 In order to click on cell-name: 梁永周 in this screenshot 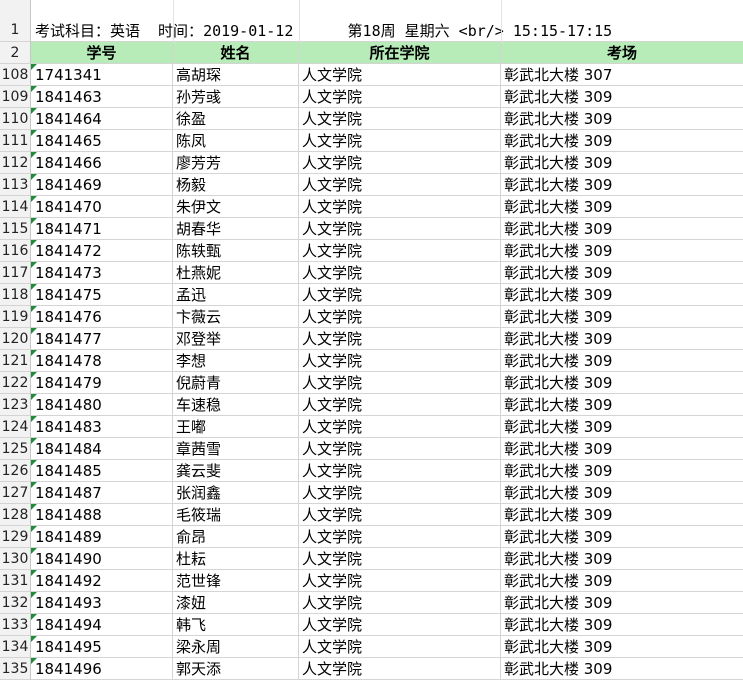, I will do `click(236, 647)`.